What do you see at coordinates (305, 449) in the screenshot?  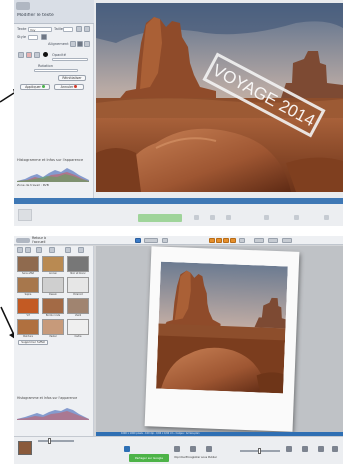 I see `zoom-out-icon` at bounding box center [305, 449].